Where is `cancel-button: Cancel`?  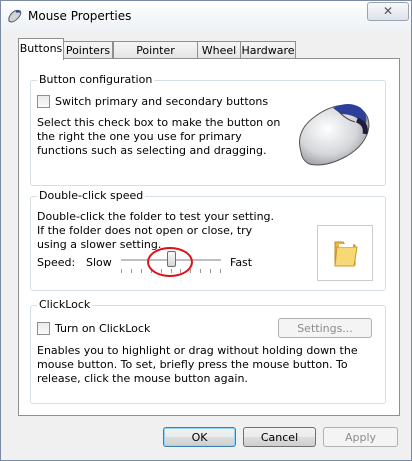
cancel-button: Cancel is located at coordinates (279, 437).